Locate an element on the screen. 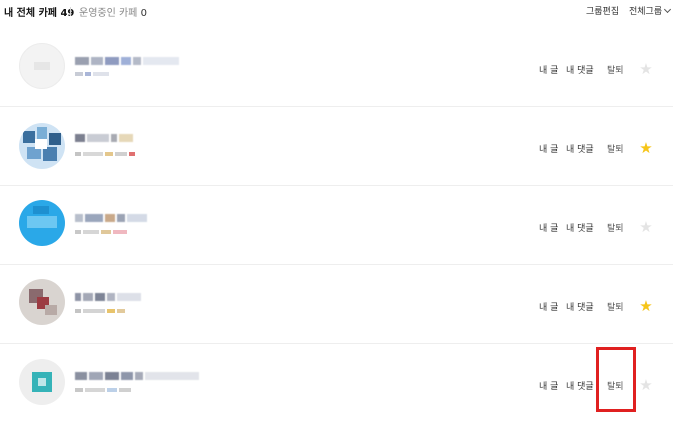 The width and height of the screenshot is (700, 431). header-divider is located at coordinates (70, 11).